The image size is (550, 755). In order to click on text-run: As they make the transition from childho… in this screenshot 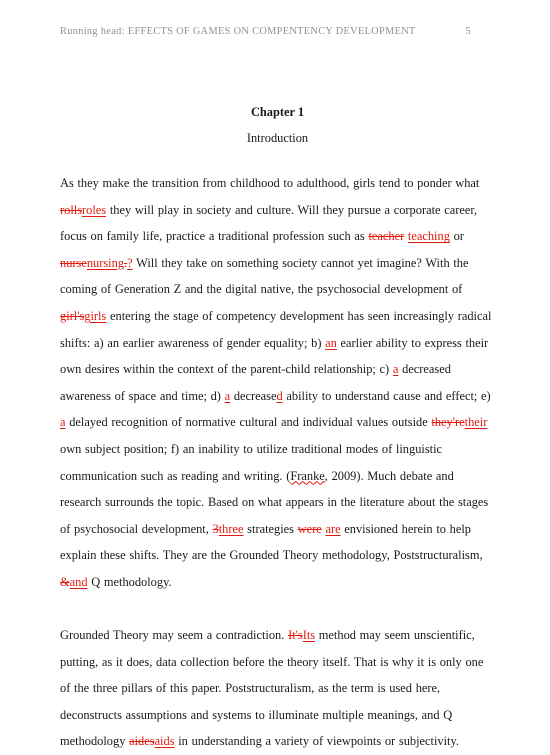, I will do `click(270, 183)`.